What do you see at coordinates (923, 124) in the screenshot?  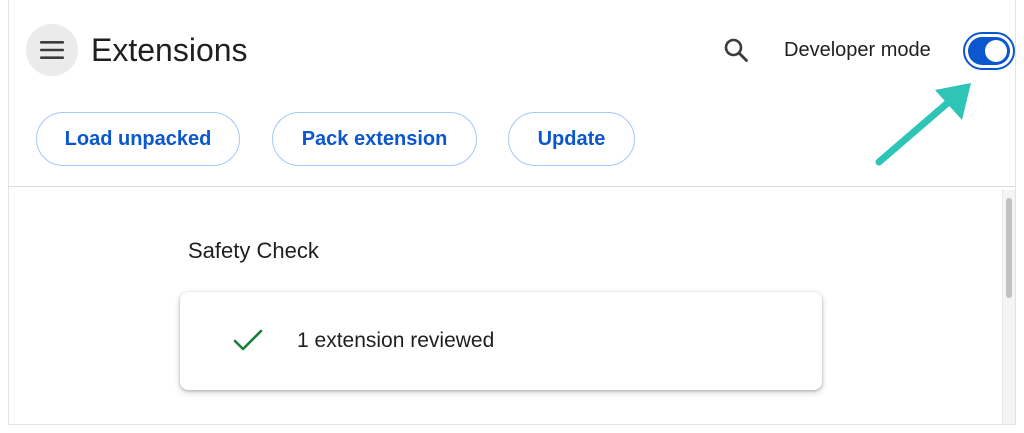 I see `pointer-arrow-icon` at bounding box center [923, 124].